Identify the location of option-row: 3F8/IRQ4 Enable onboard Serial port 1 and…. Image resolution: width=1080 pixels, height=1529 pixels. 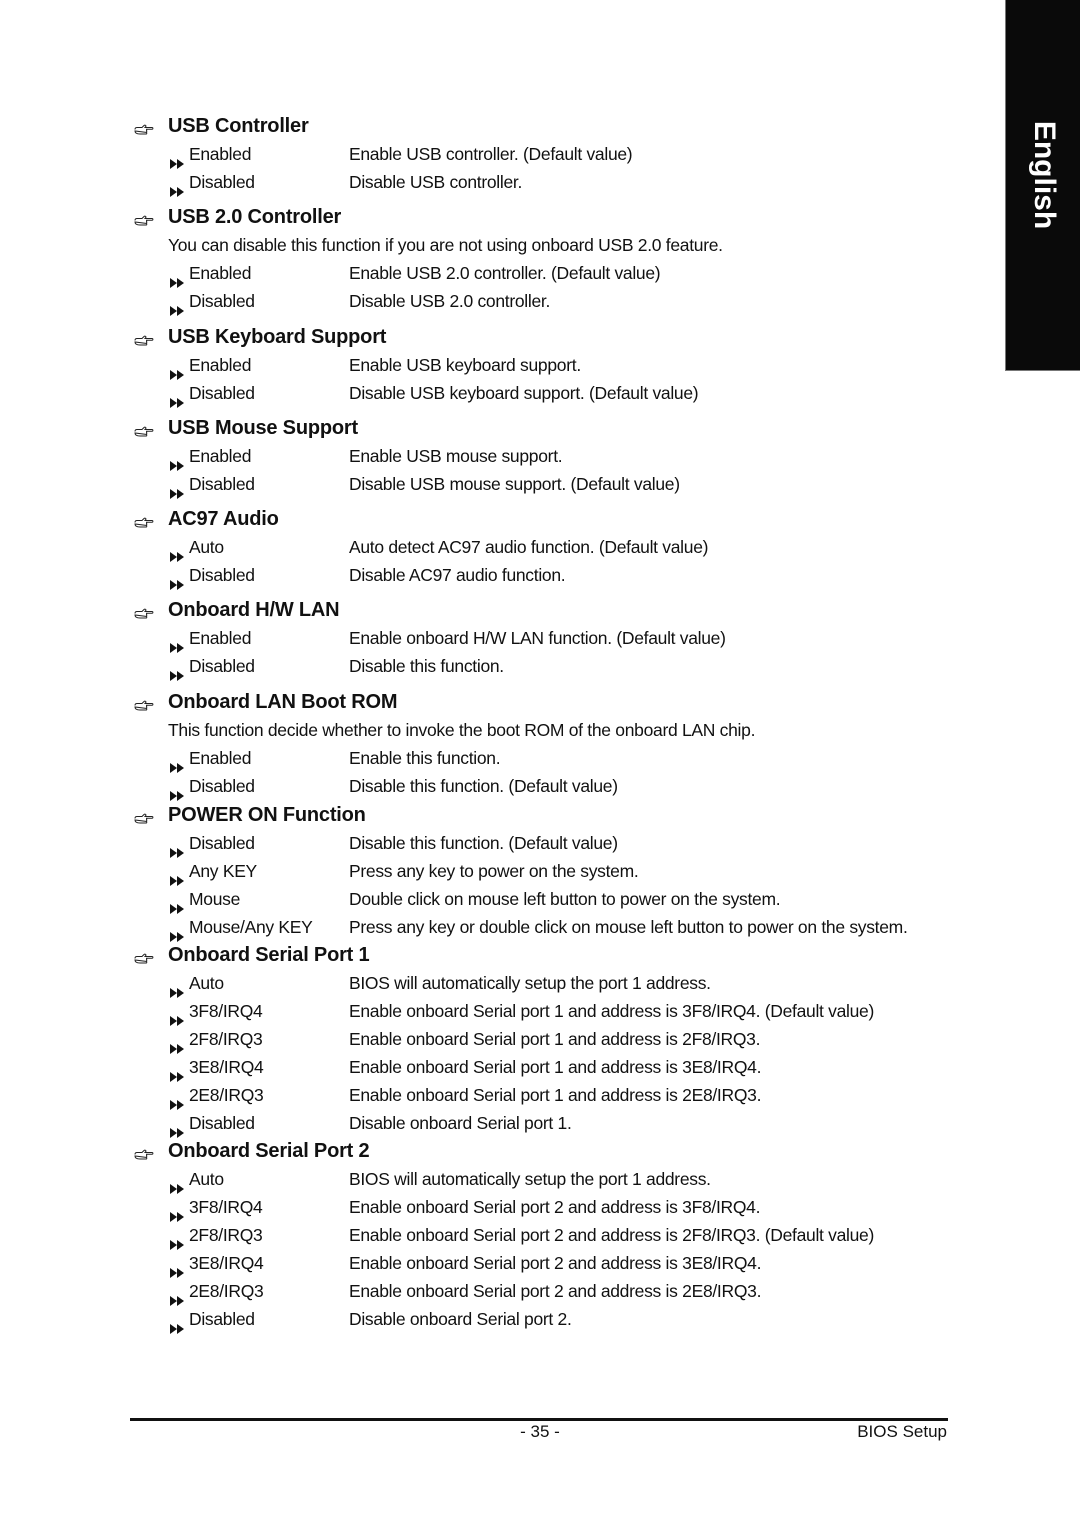
(564, 1011).